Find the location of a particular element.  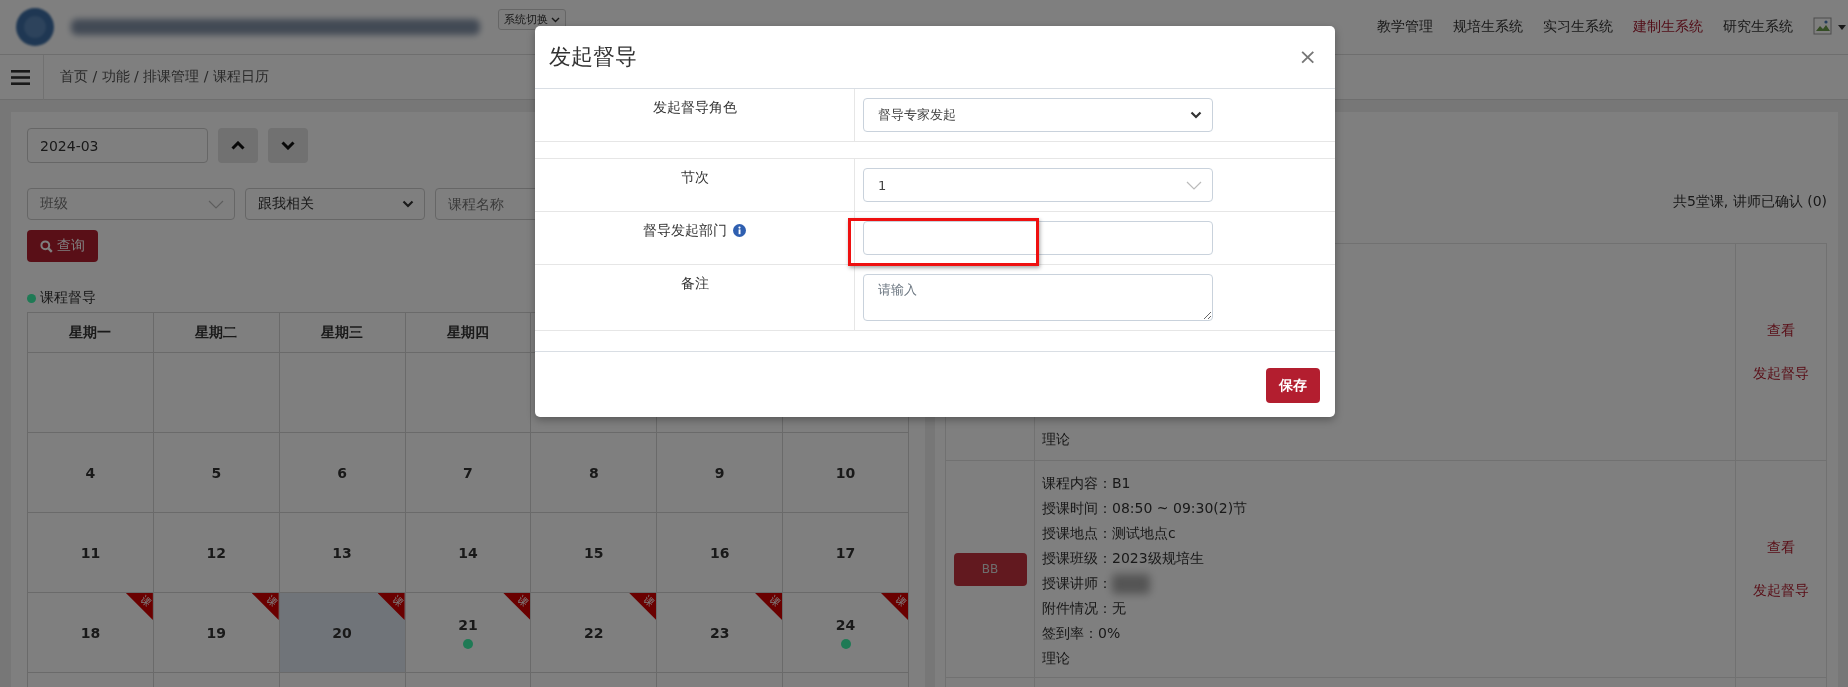

weekday-header: 星期二 is located at coordinates (216, 332).